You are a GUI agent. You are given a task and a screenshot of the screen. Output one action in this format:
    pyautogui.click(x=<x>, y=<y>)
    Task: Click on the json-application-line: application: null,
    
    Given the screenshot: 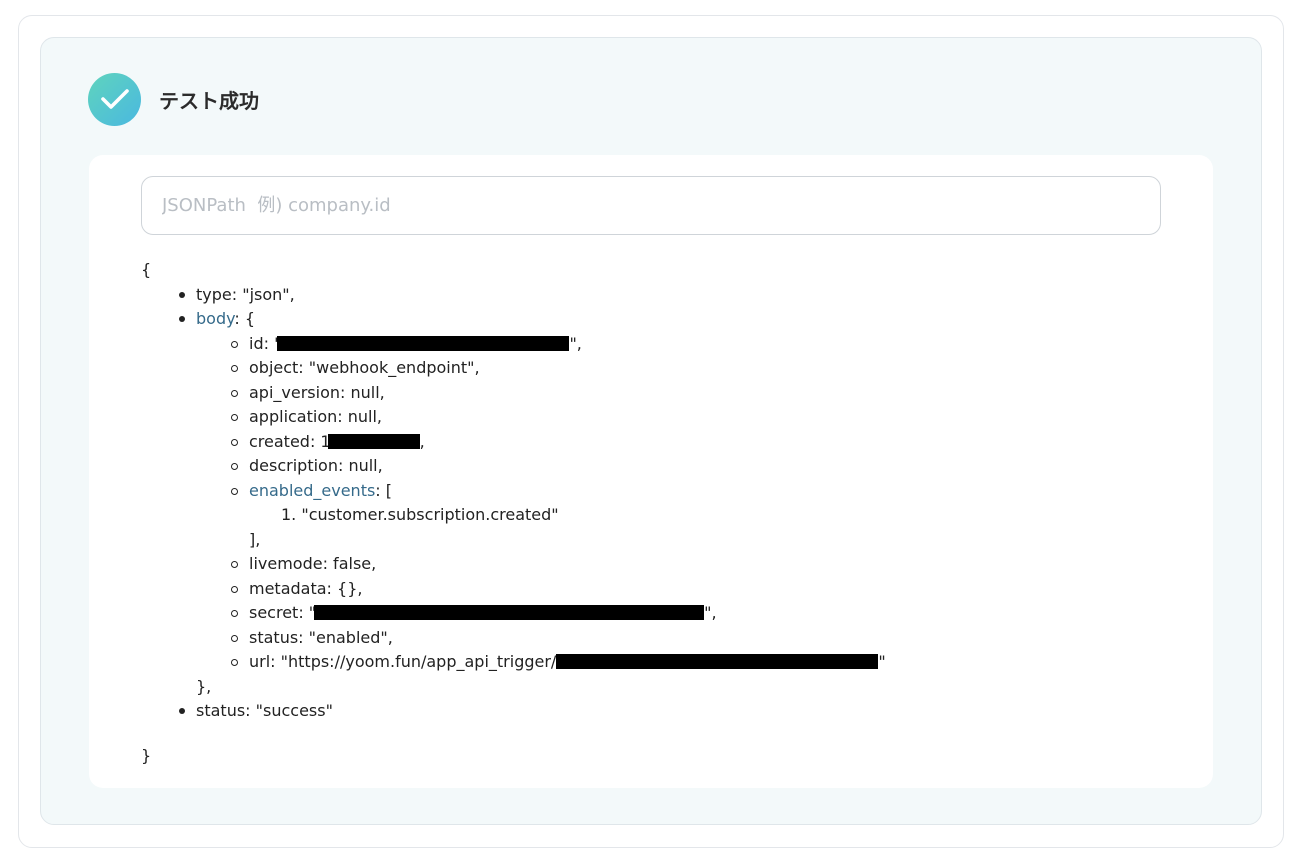 What is the action you would take?
    pyautogui.click(x=671, y=417)
    